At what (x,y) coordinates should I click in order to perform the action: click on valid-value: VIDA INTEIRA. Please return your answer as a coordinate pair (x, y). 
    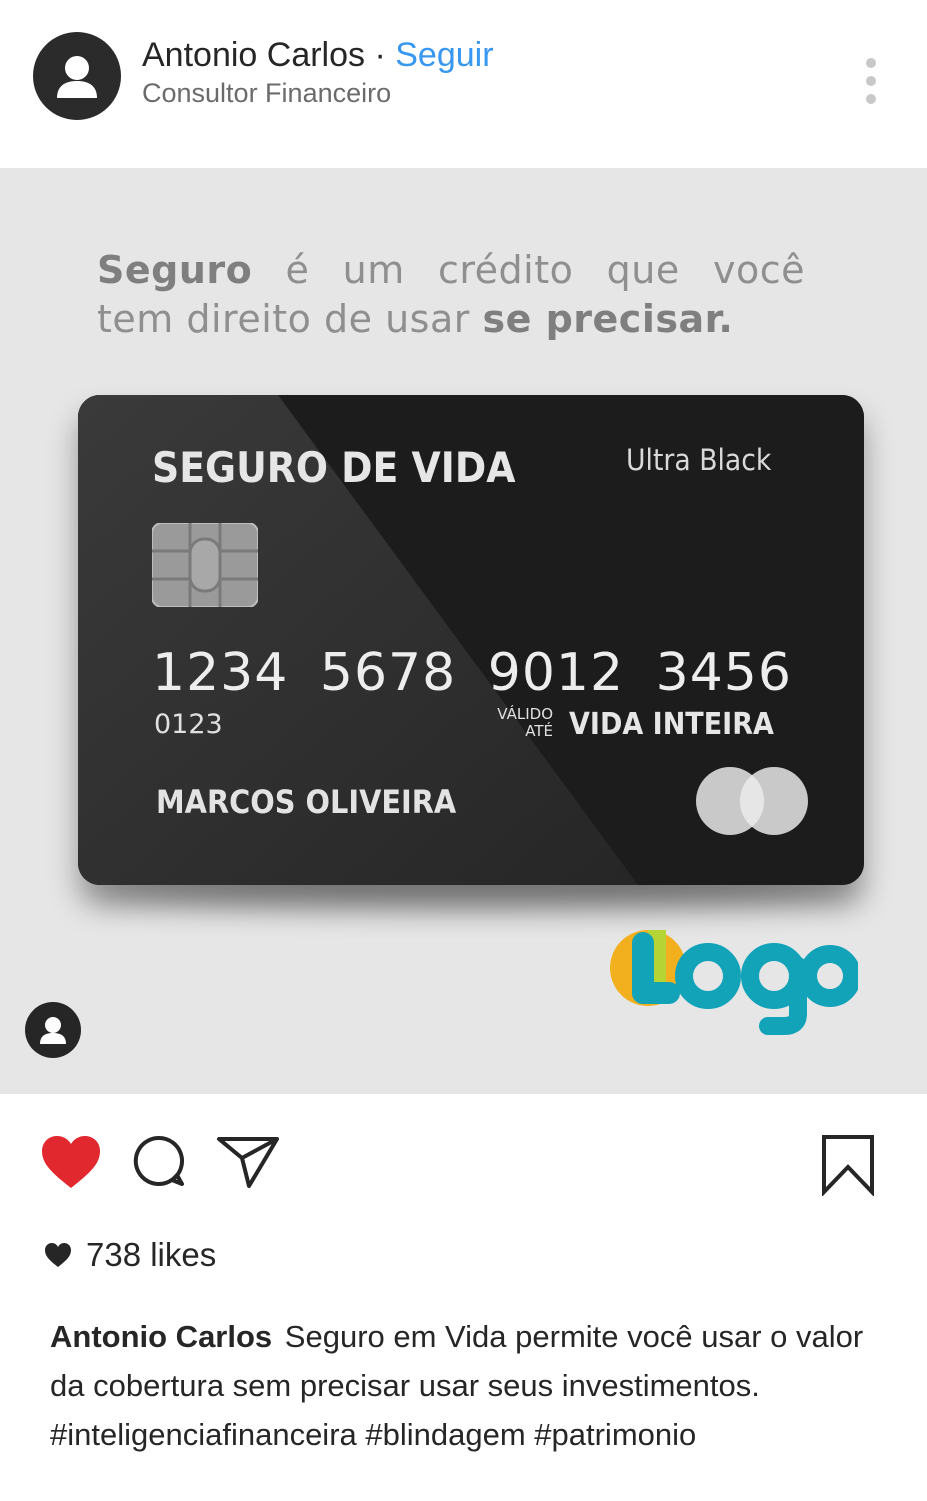
    Looking at the image, I should click on (671, 724).